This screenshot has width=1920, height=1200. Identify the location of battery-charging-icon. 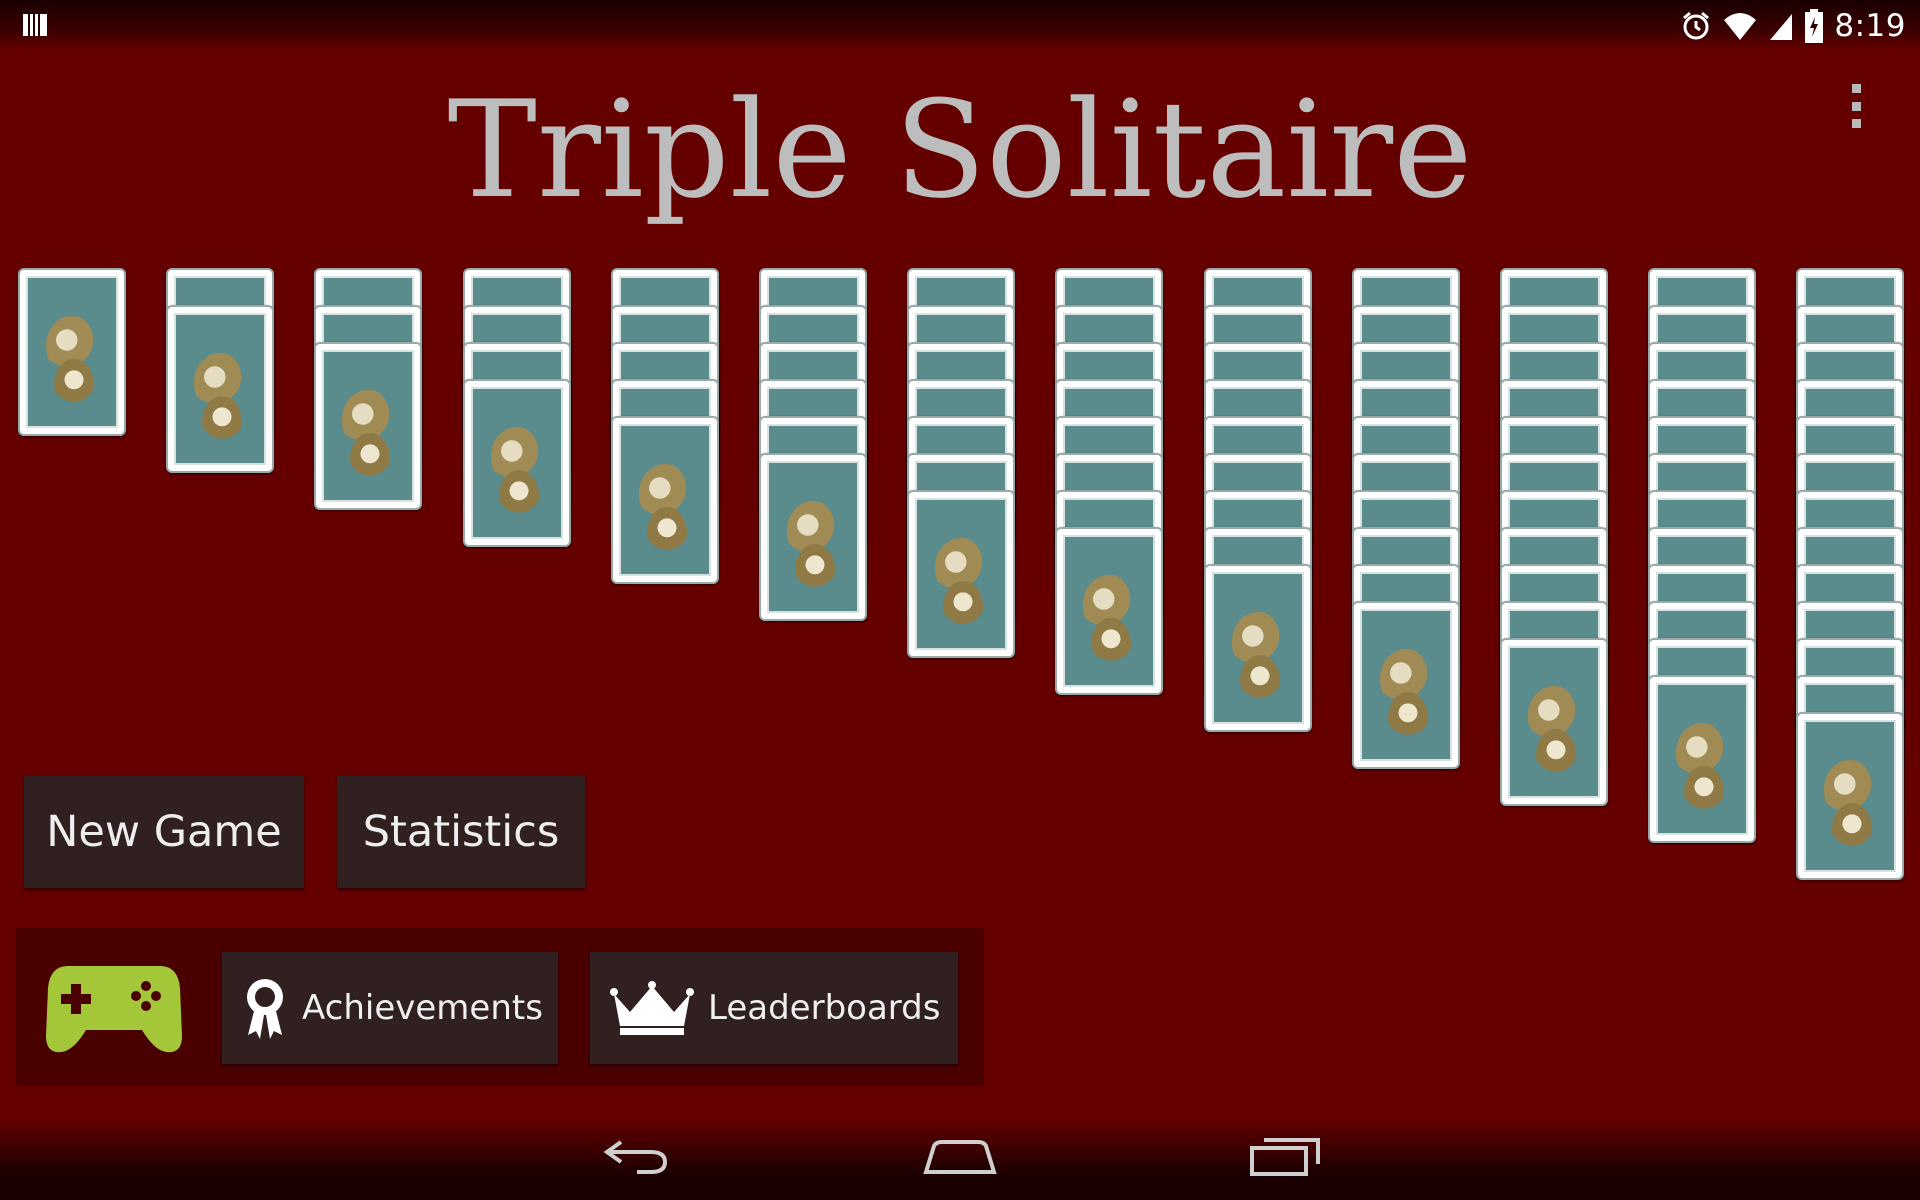
(1814, 26).